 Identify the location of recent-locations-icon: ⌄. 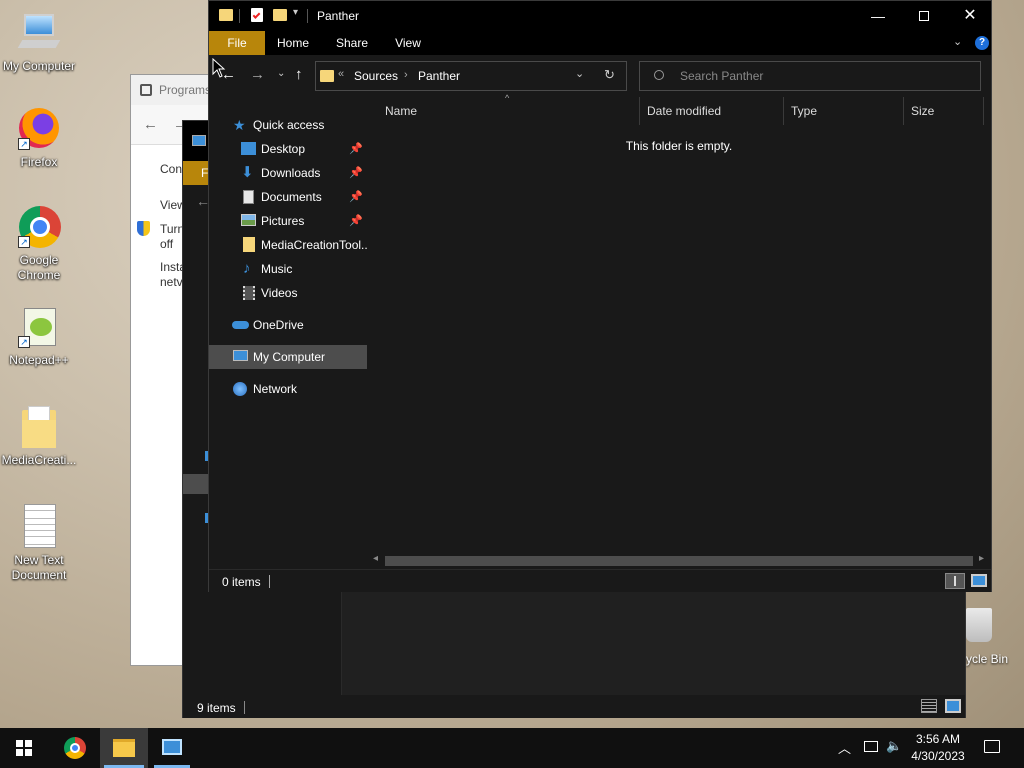
(281, 73).